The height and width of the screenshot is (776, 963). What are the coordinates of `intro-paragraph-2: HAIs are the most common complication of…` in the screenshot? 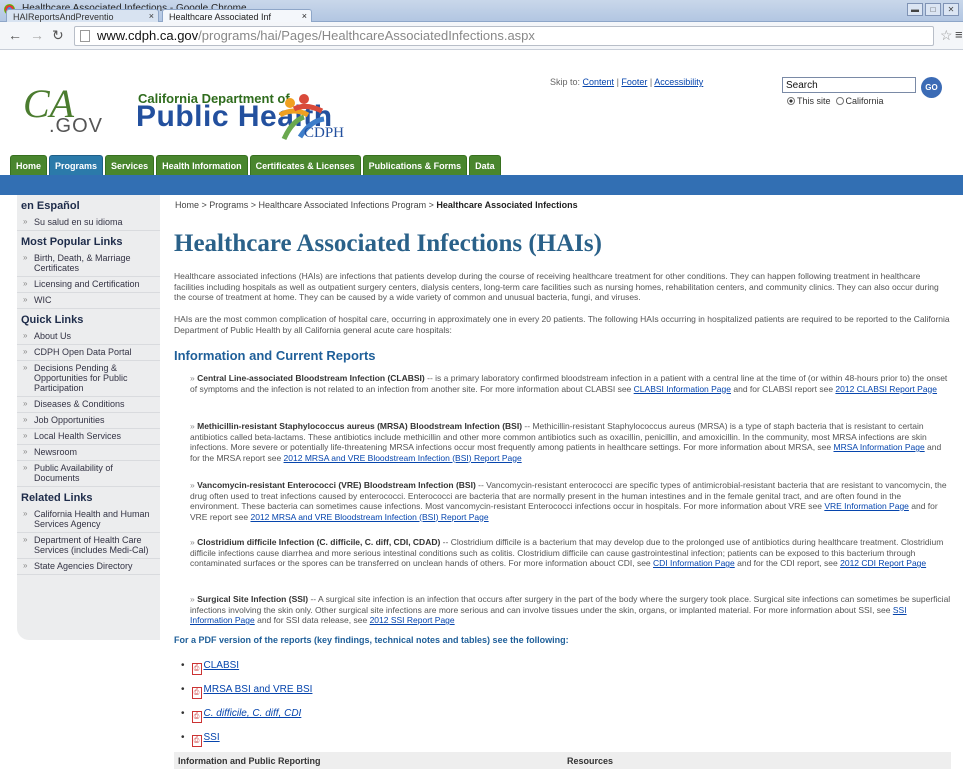 It's located at (562, 324).